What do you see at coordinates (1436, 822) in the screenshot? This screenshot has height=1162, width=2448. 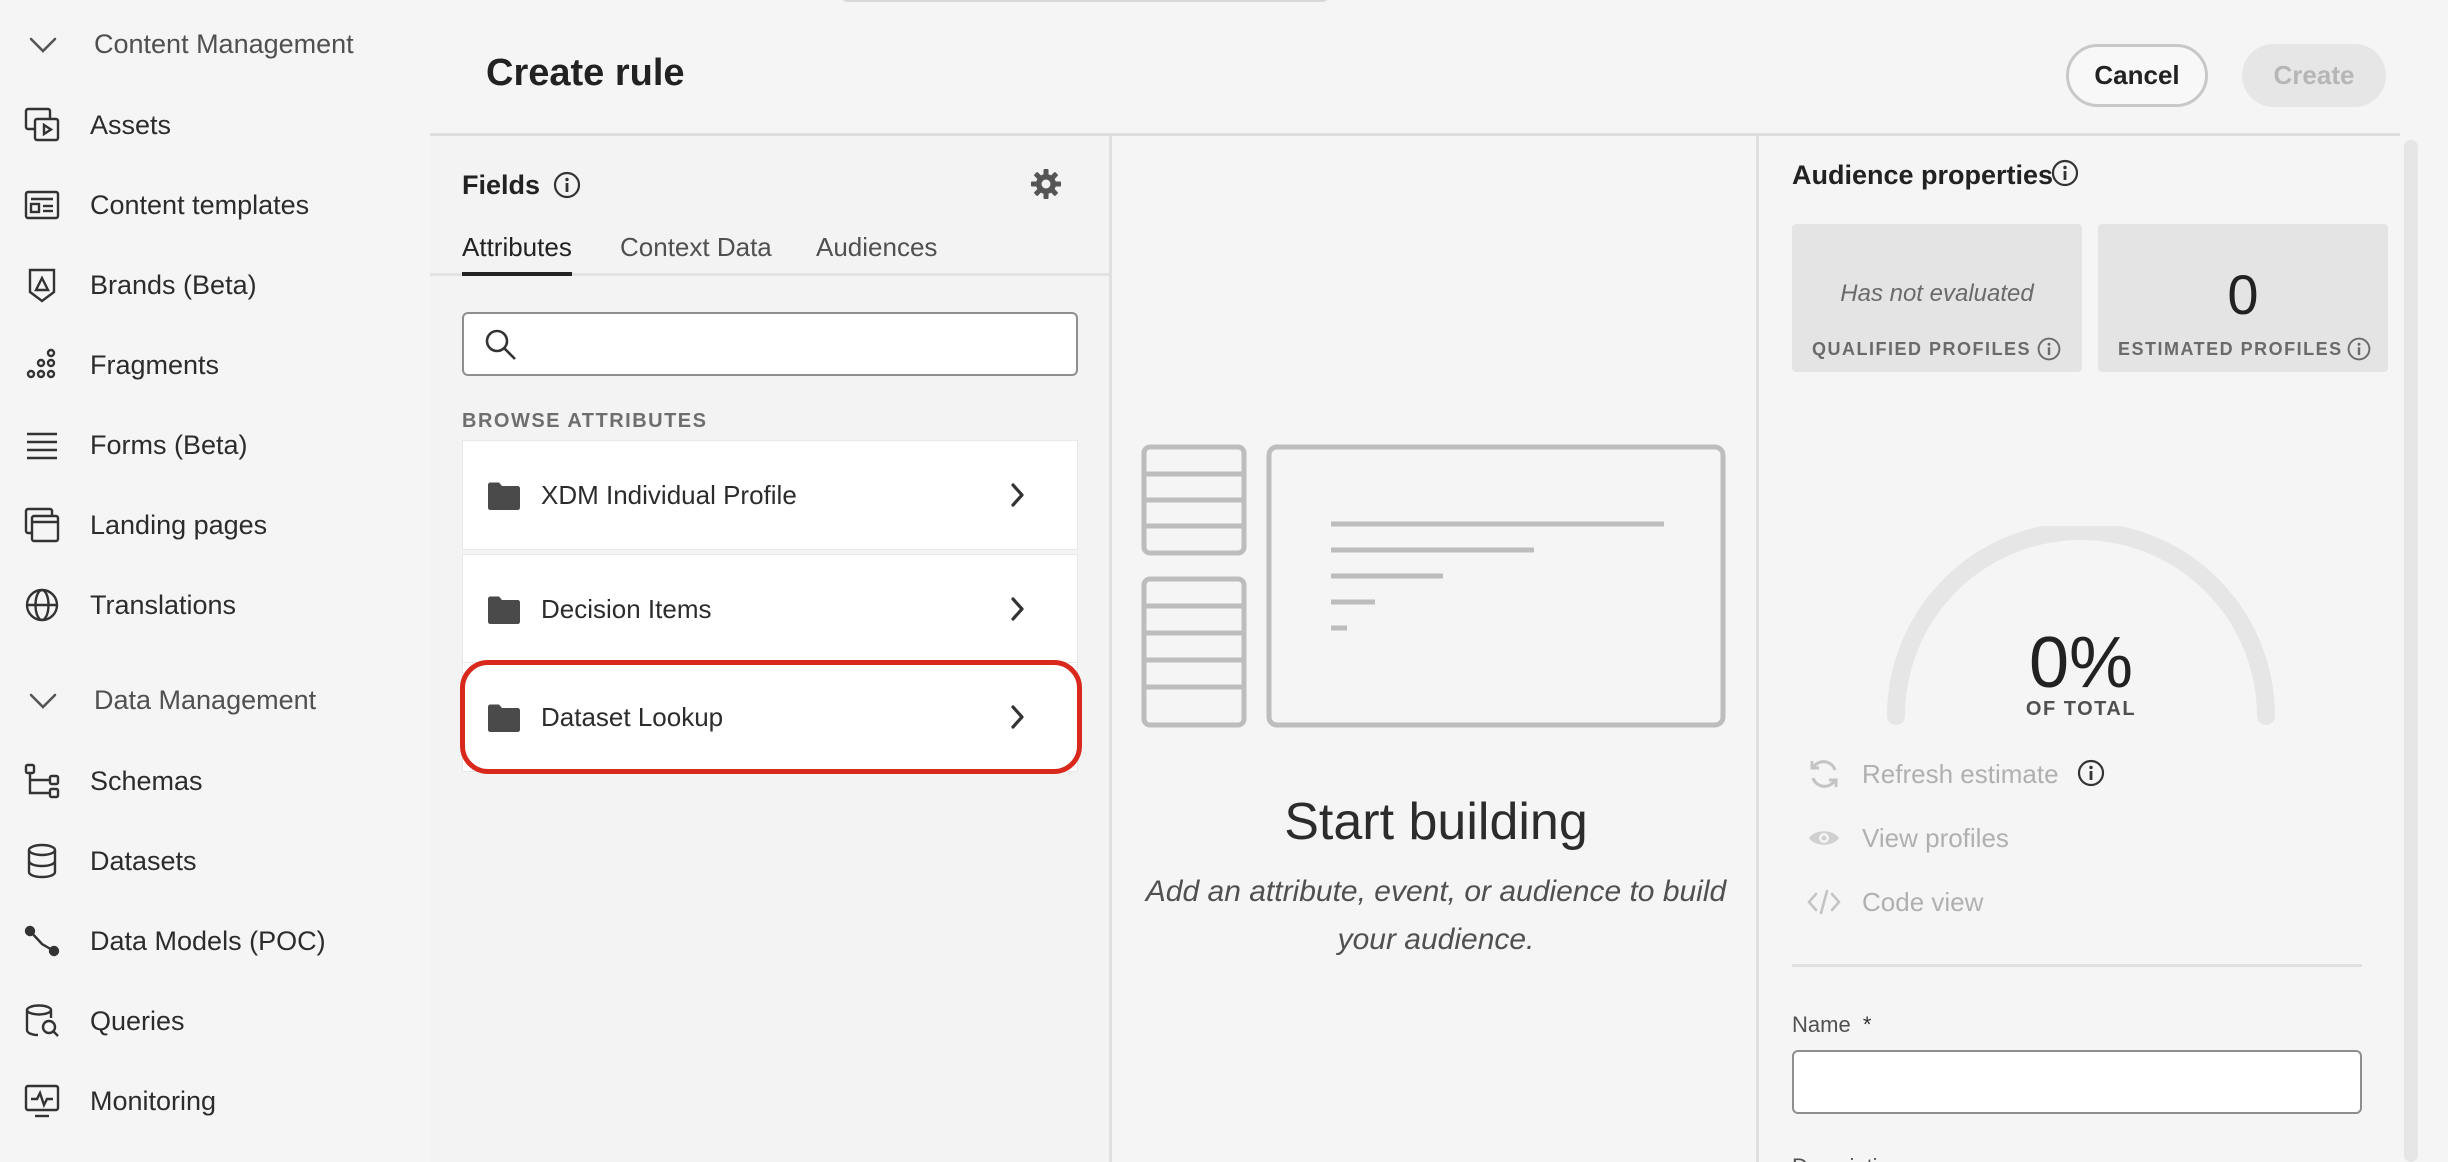 I see `empty-state-title: Start building` at bounding box center [1436, 822].